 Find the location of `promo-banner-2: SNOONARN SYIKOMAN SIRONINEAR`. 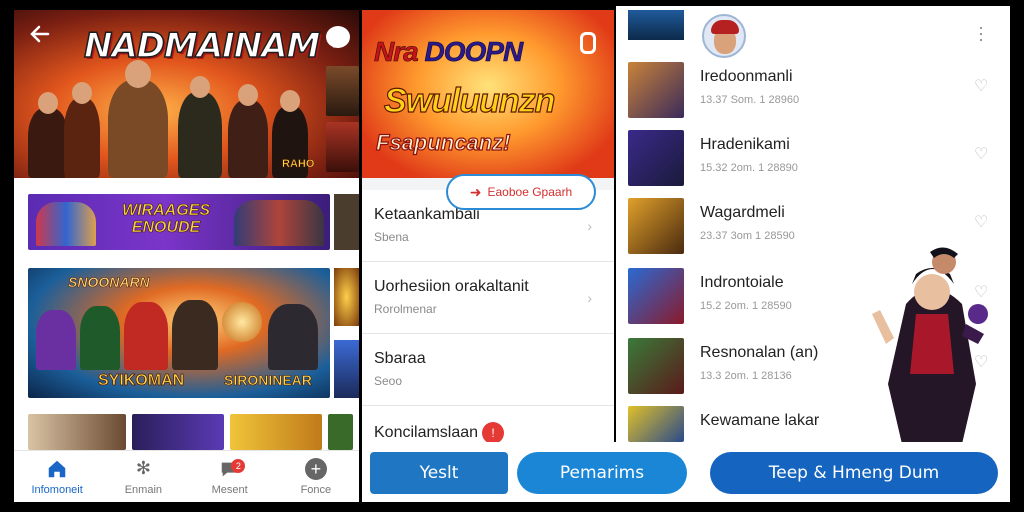

promo-banner-2: SNOONARN SYIKOMAN SIRONINEAR is located at coordinates (179, 333).